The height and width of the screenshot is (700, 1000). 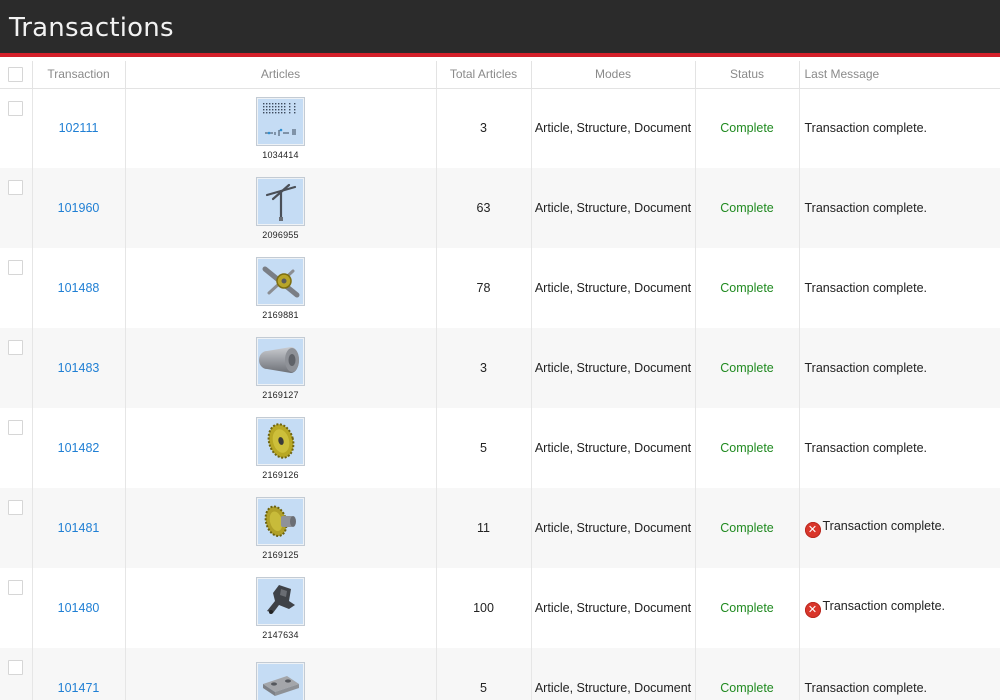 What do you see at coordinates (280, 201) in the screenshot?
I see `antenna-part-icon` at bounding box center [280, 201].